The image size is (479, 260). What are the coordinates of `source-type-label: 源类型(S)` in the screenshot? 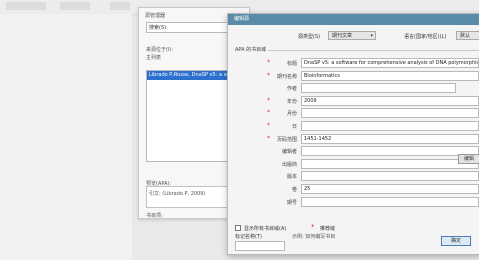 It's located at (309, 37).